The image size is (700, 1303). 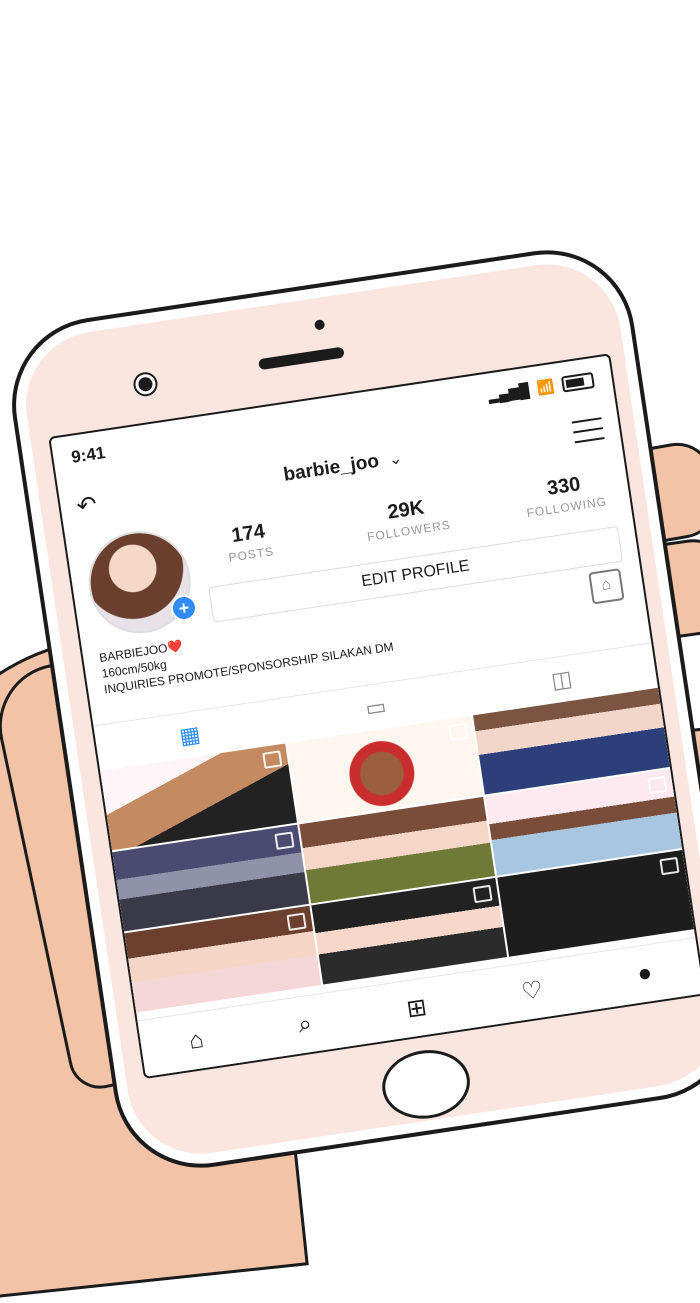 I want to click on status-icons: ▂▄▆█ 📶, so click(x=541, y=387).